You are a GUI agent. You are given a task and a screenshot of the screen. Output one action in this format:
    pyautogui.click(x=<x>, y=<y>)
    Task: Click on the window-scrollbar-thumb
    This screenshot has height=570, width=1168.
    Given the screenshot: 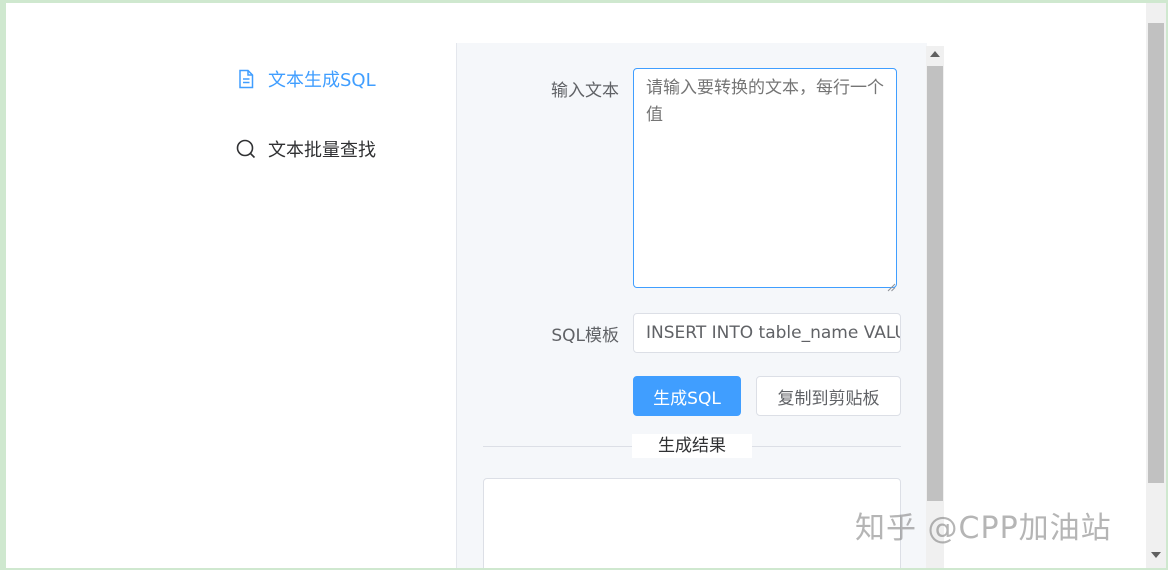 What is the action you would take?
    pyautogui.click(x=1156, y=253)
    